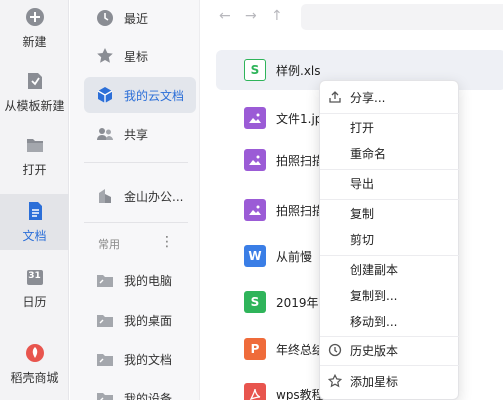  I want to click on nav-item-my-desktop: 我的桌面, so click(140, 320).